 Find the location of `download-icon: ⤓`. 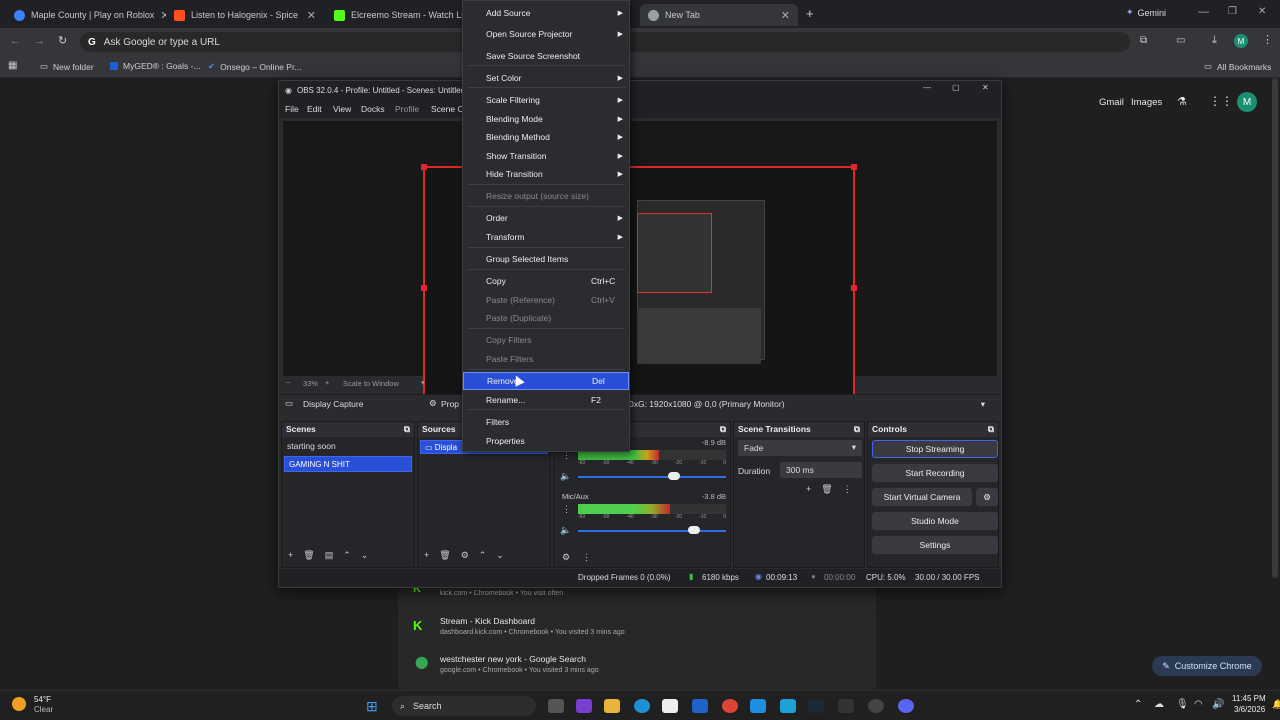

download-icon: ⤓ is located at coordinates (1214, 40).